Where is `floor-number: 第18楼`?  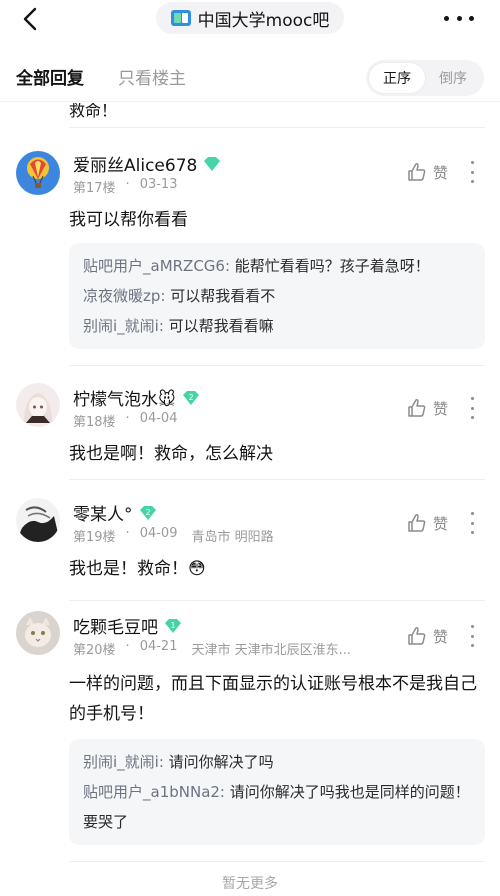
floor-number: 第18楼 is located at coordinates (94, 422).